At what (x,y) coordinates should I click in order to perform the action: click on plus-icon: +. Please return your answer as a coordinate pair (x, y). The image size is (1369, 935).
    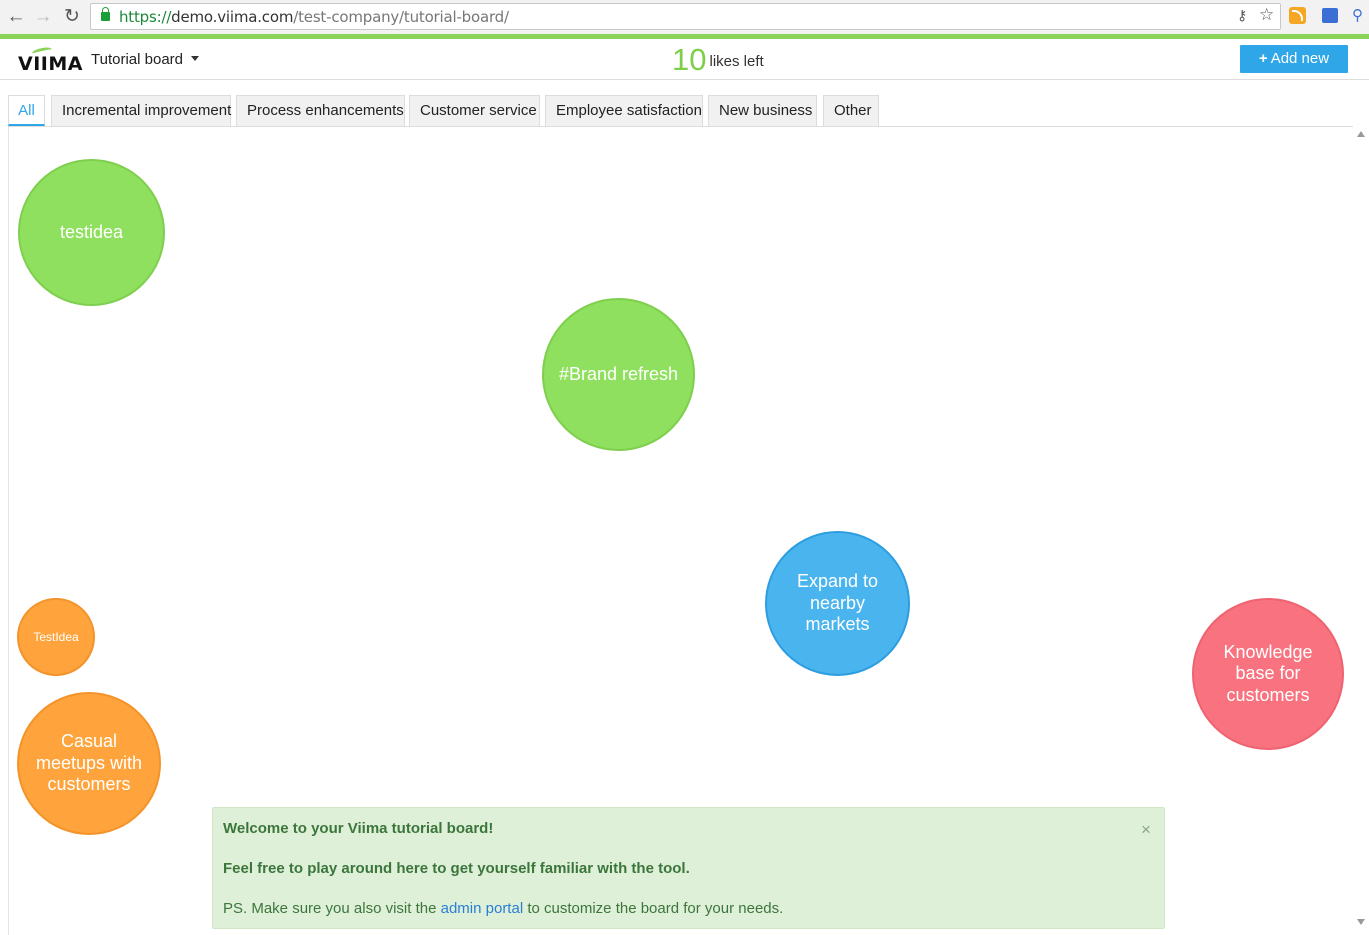
    Looking at the image, I should click on (1263, 58).